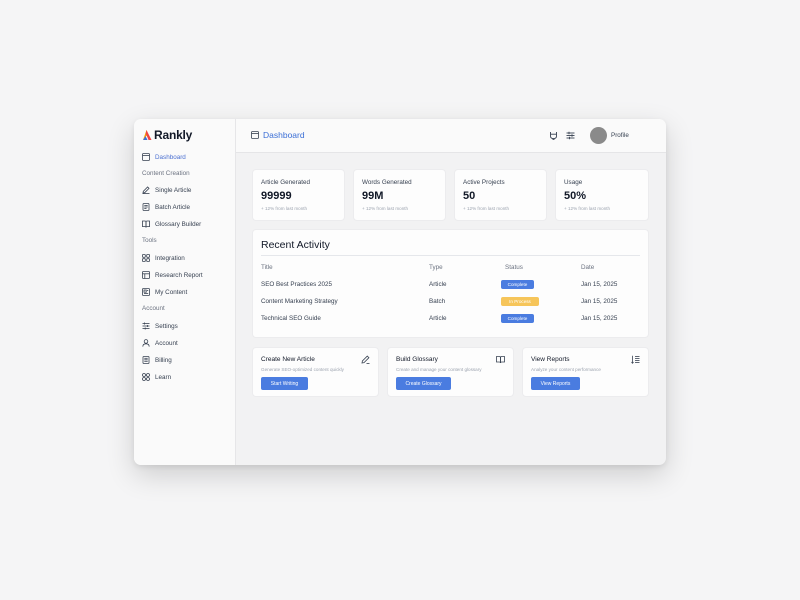 The height and width of the screenshot is (600, 800). I want to click on stat-card-usage: Usage 50% + 12% from last month, so click(602, 195).